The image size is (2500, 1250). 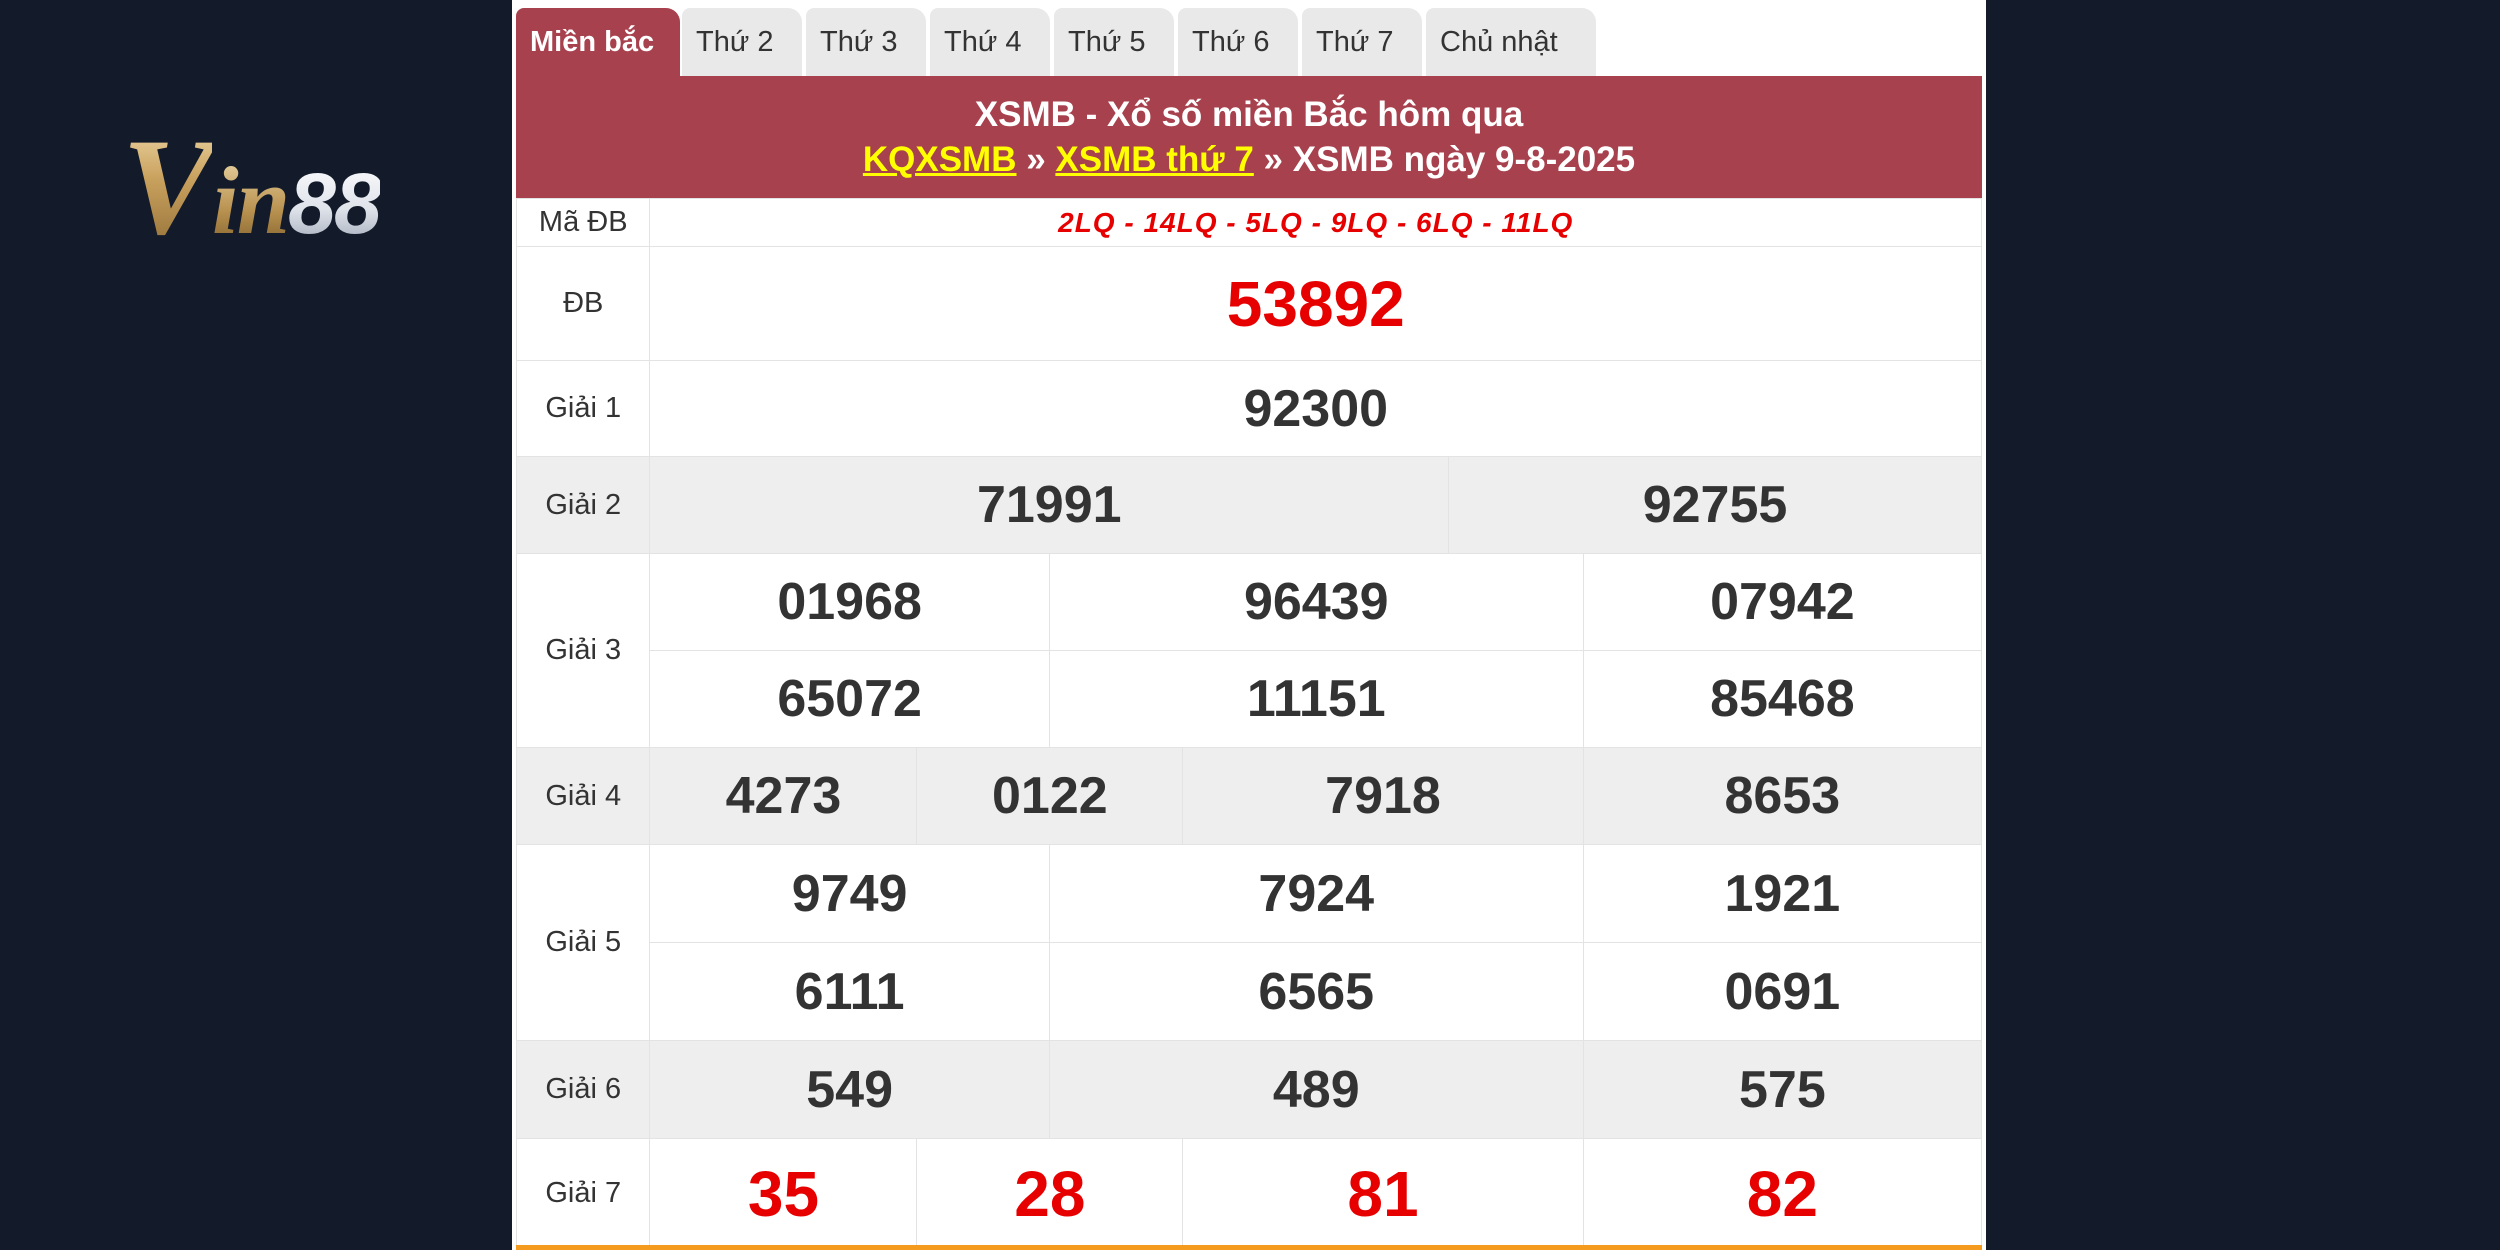 What do you see at coordinates (849, 699) in the screenshot?
I see `g3-value: 65072` at bounding box center [849, 699].